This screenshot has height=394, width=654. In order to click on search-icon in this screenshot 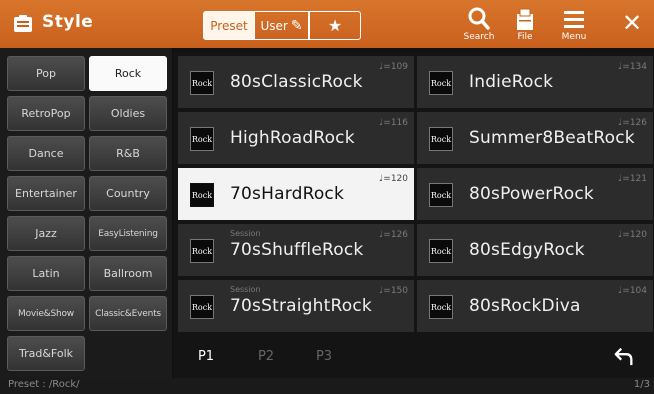, I will do `click(479, 18)`.